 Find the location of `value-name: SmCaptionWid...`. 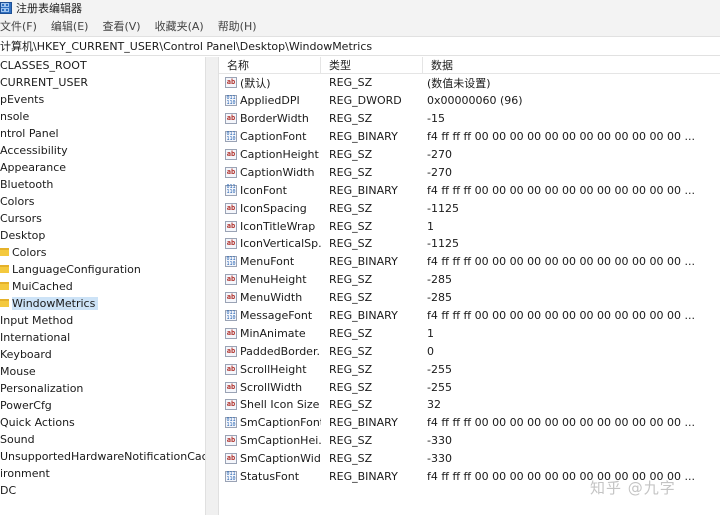

value-name: SmCaptionWid... is located at coordinates (280, 459).